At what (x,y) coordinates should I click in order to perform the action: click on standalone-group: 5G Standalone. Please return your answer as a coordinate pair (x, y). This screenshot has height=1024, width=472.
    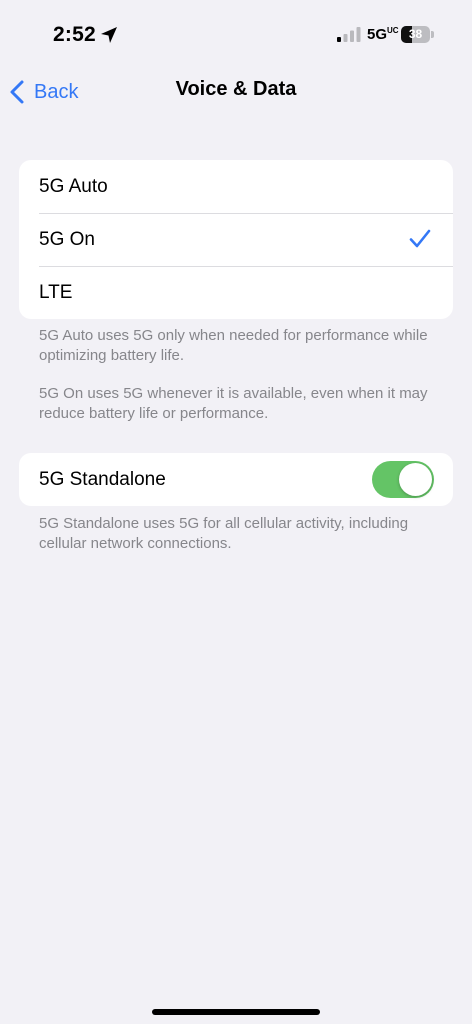
    Looking at the image, I should click on (236, 479).